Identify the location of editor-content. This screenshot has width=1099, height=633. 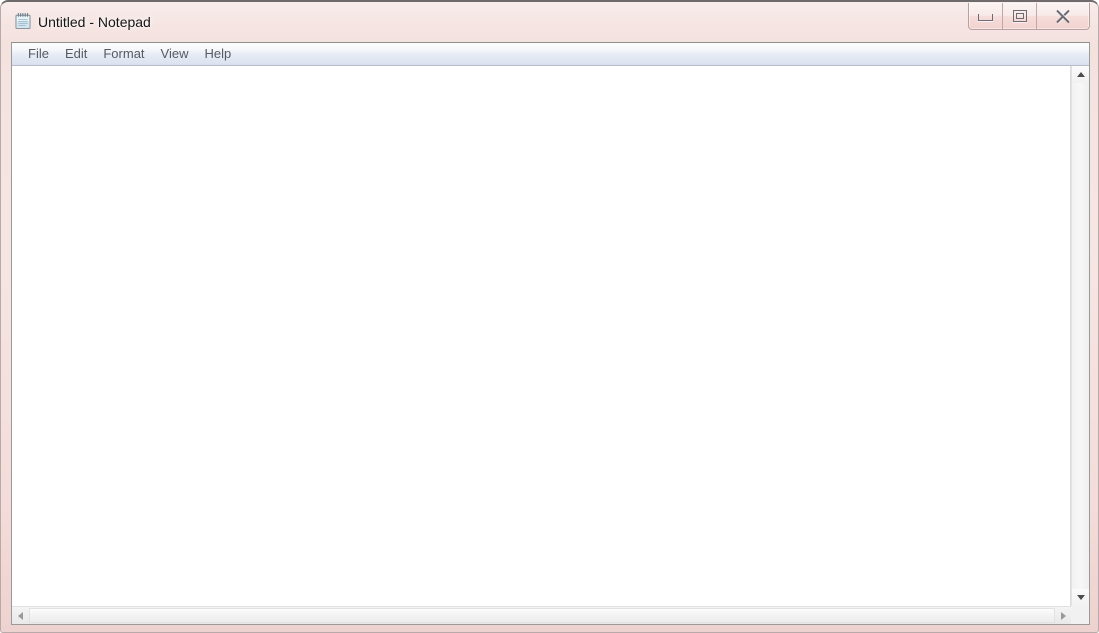
(541, 67).